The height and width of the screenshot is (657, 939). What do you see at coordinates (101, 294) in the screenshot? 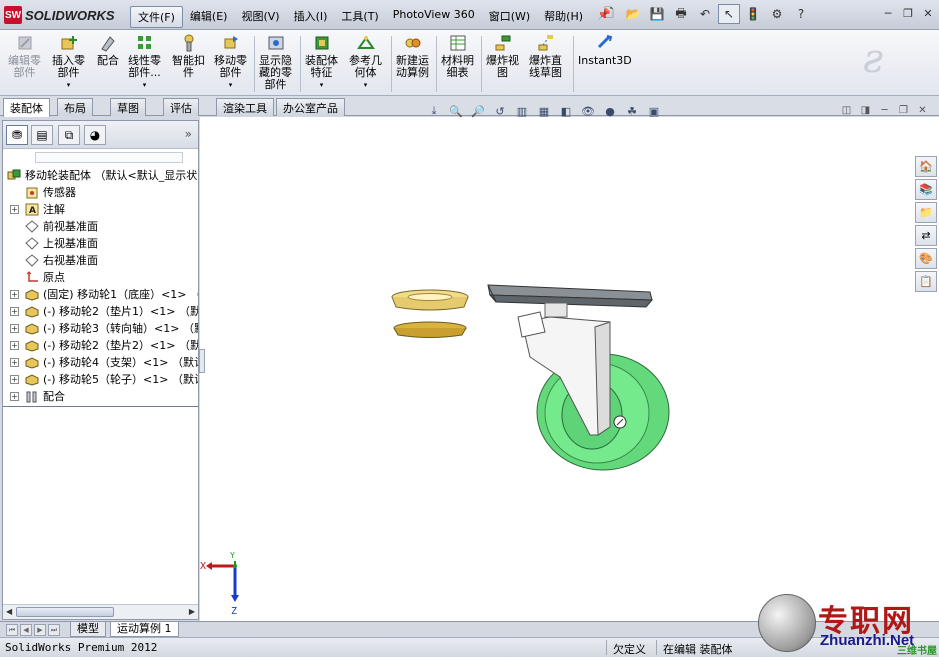
I see `tree-item-component-base: + (固定) 移动轮1（底座）<1> （` at bounding box center [101, 294].